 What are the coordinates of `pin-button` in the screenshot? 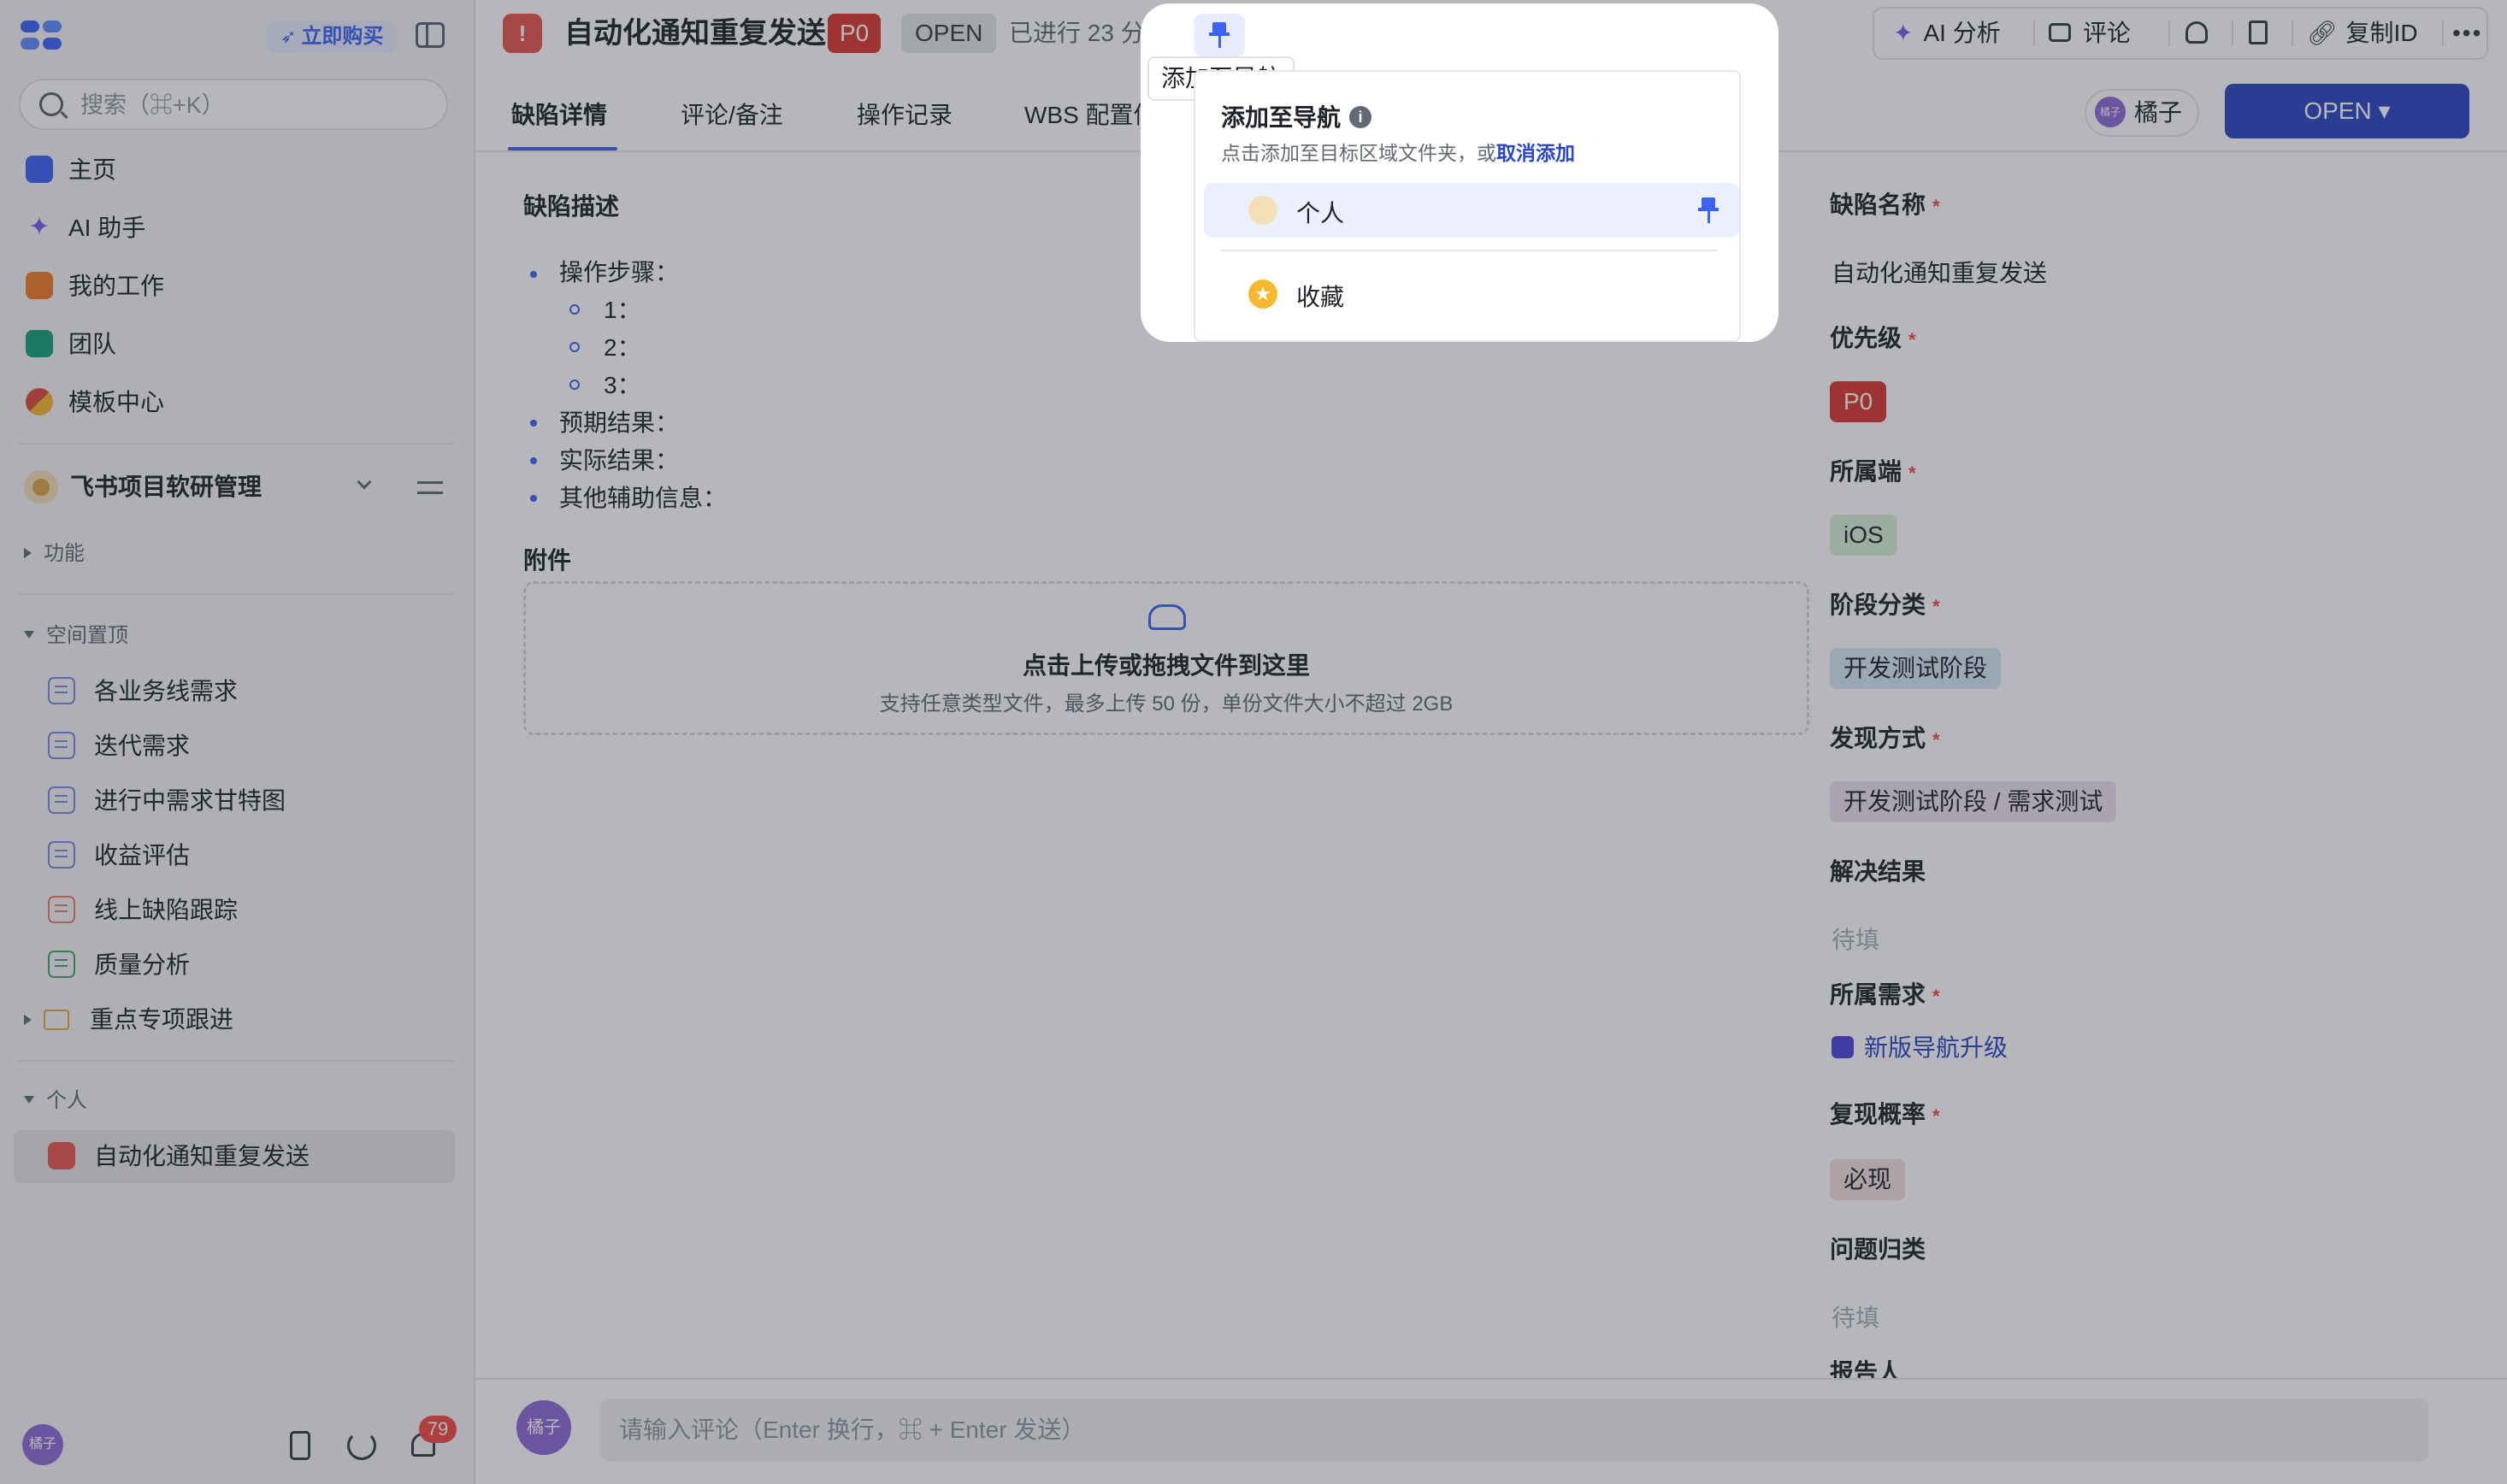 It's located at (1219, 35).